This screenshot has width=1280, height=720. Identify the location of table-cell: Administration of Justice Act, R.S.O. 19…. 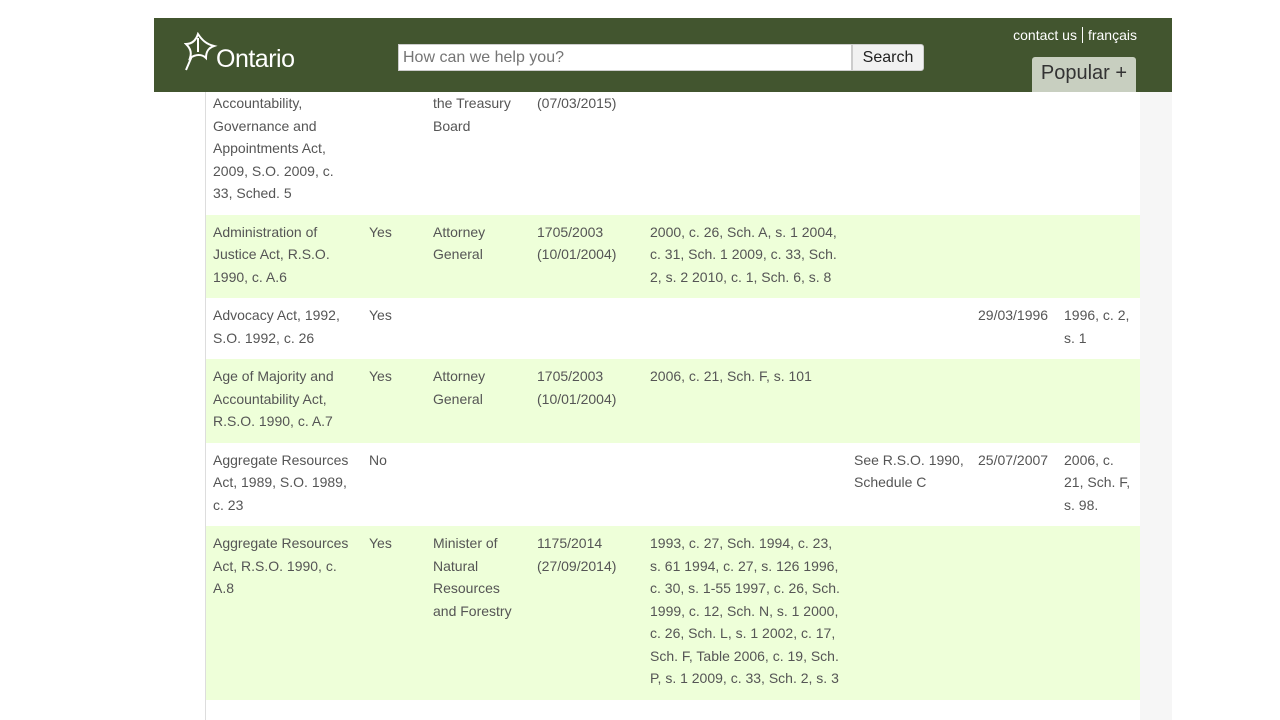
(284, 256).